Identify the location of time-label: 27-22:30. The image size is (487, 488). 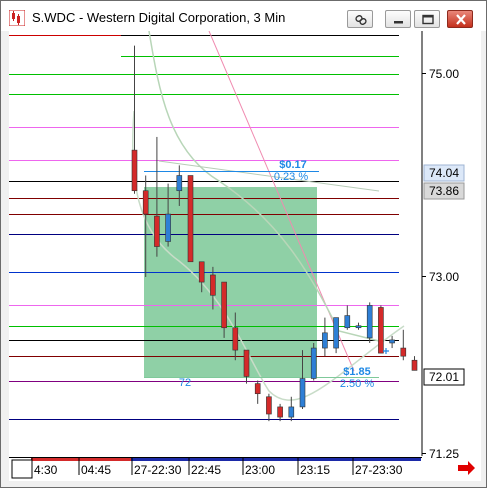
(158, 470).